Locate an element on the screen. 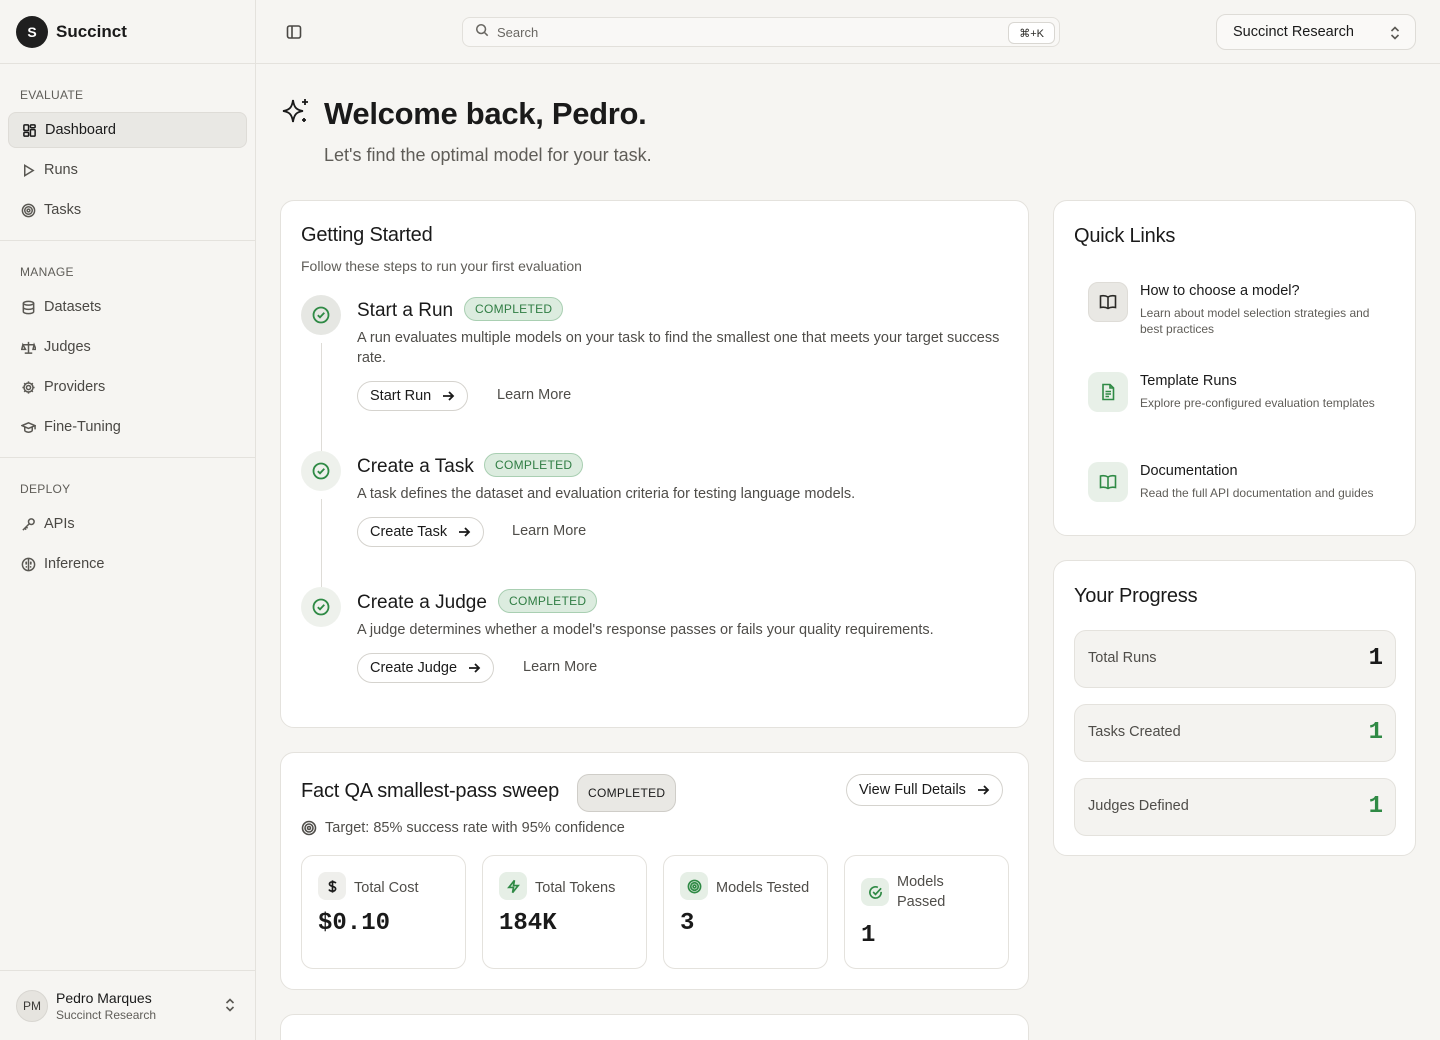  progress-judges-defined: Judges Defined 1 is located at coordinates (1235, 807).